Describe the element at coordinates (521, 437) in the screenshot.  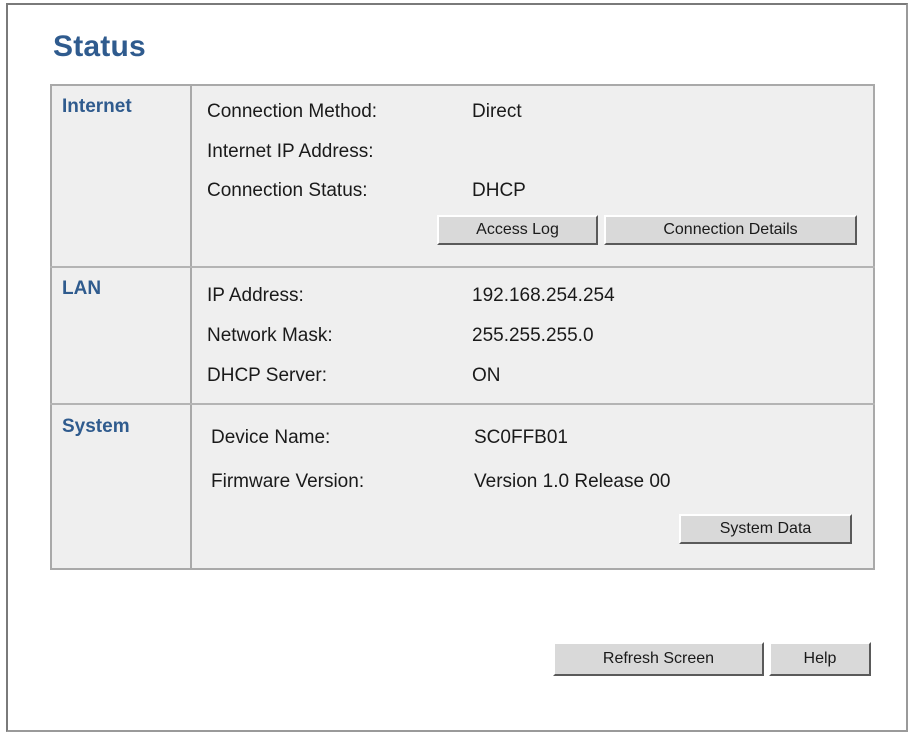
I see `device-name-value: SC0FFB01` at that location.